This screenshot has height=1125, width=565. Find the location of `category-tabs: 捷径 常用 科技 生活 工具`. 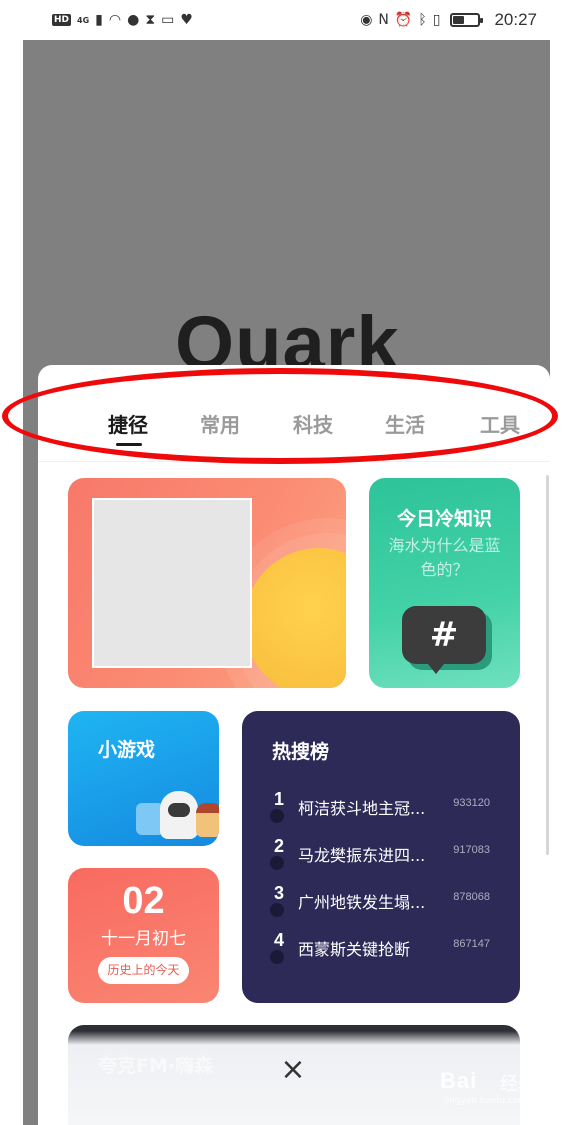

category-tabs: 捷径 常用 科技 生活 工具 is located at coordinates (294, 423).